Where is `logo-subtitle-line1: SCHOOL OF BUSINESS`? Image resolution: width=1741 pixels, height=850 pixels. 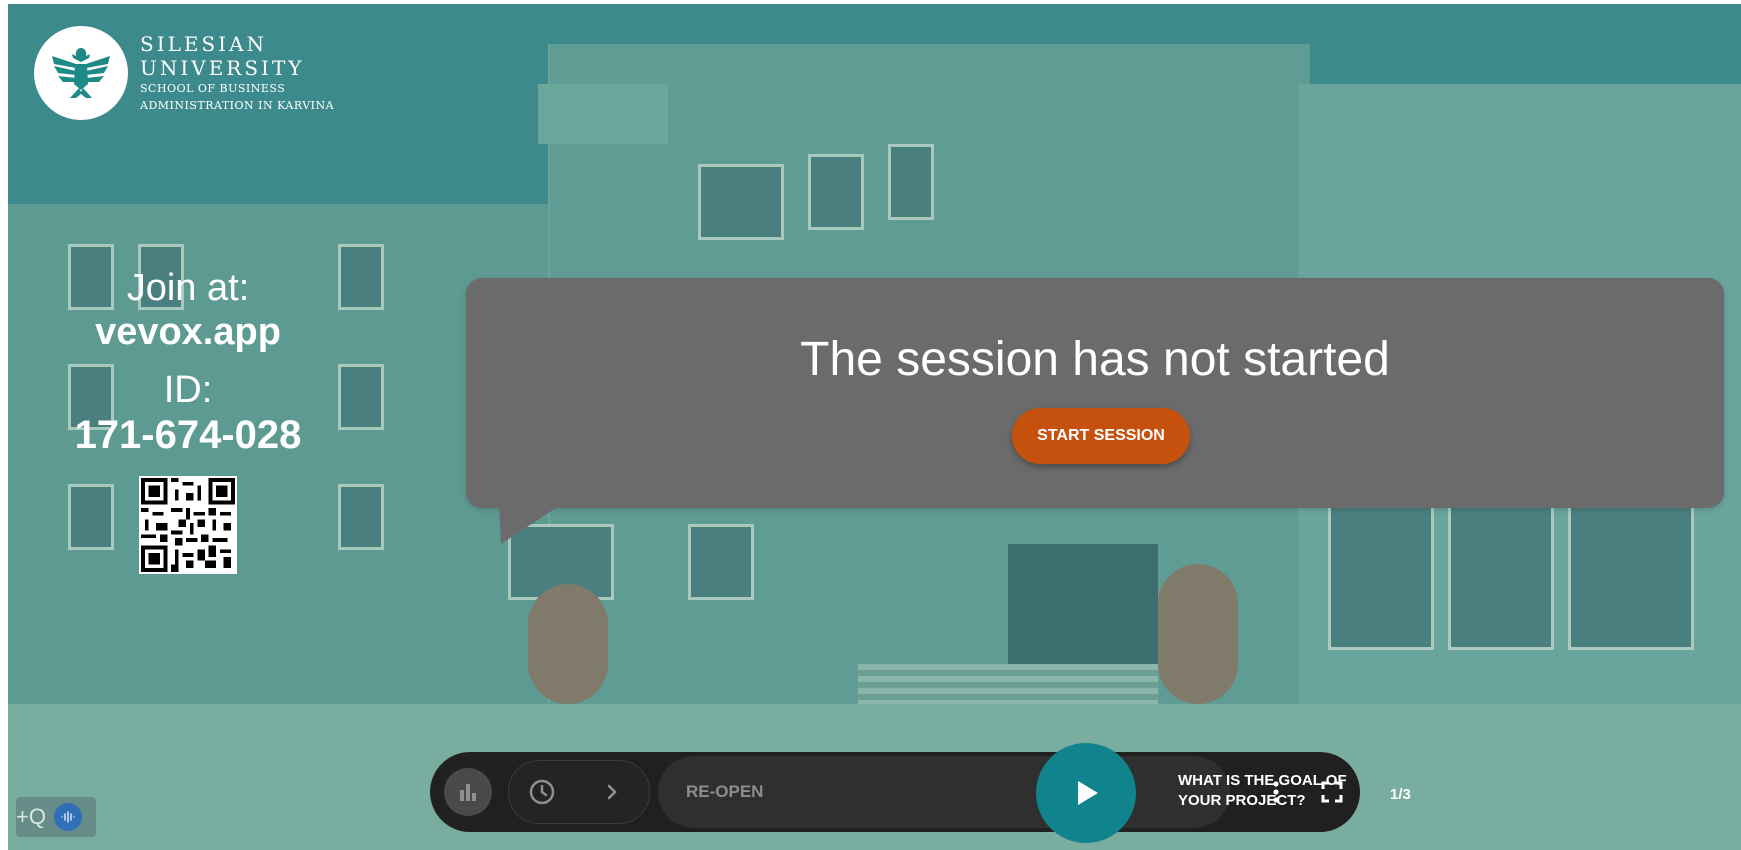
logo-subtitle-line1: SCHOOL OF BUSINESS is located at coordinates (213, 88).